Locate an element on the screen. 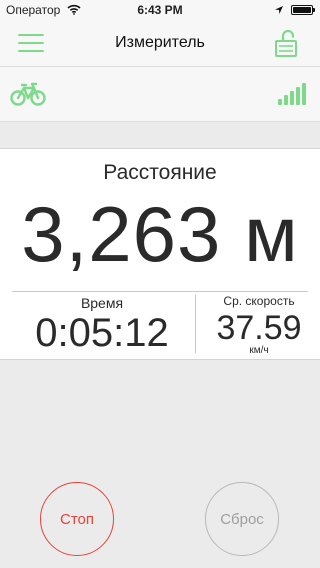 This screenshot has width=320, height=568. mode-toolbar is located at coordinates (160, 94).